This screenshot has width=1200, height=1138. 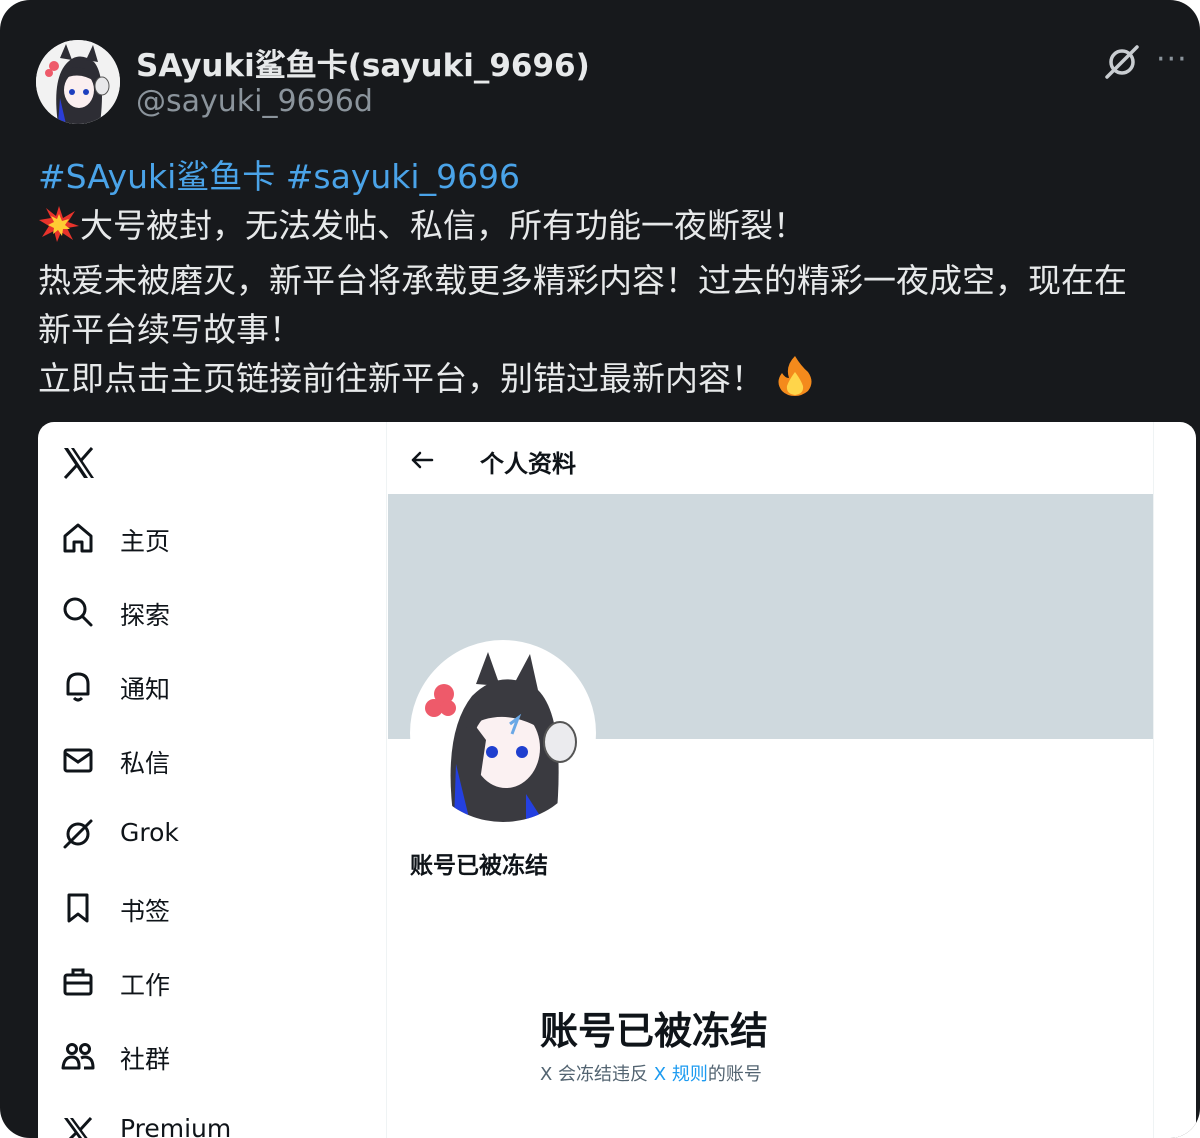 I want to click on profile-display-name: 账号已被冻结, so click(x=479, y=866).